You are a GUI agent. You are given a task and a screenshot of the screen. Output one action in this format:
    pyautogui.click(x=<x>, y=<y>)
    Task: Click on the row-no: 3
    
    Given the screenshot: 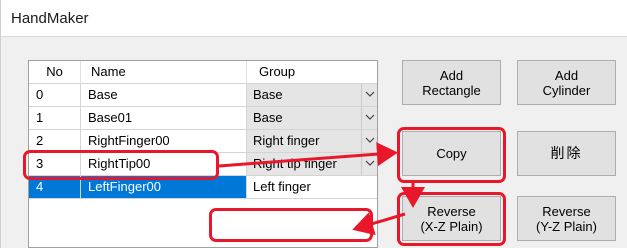 What is the action you would take?
    pyautogui.click(x=55, y=164)
    